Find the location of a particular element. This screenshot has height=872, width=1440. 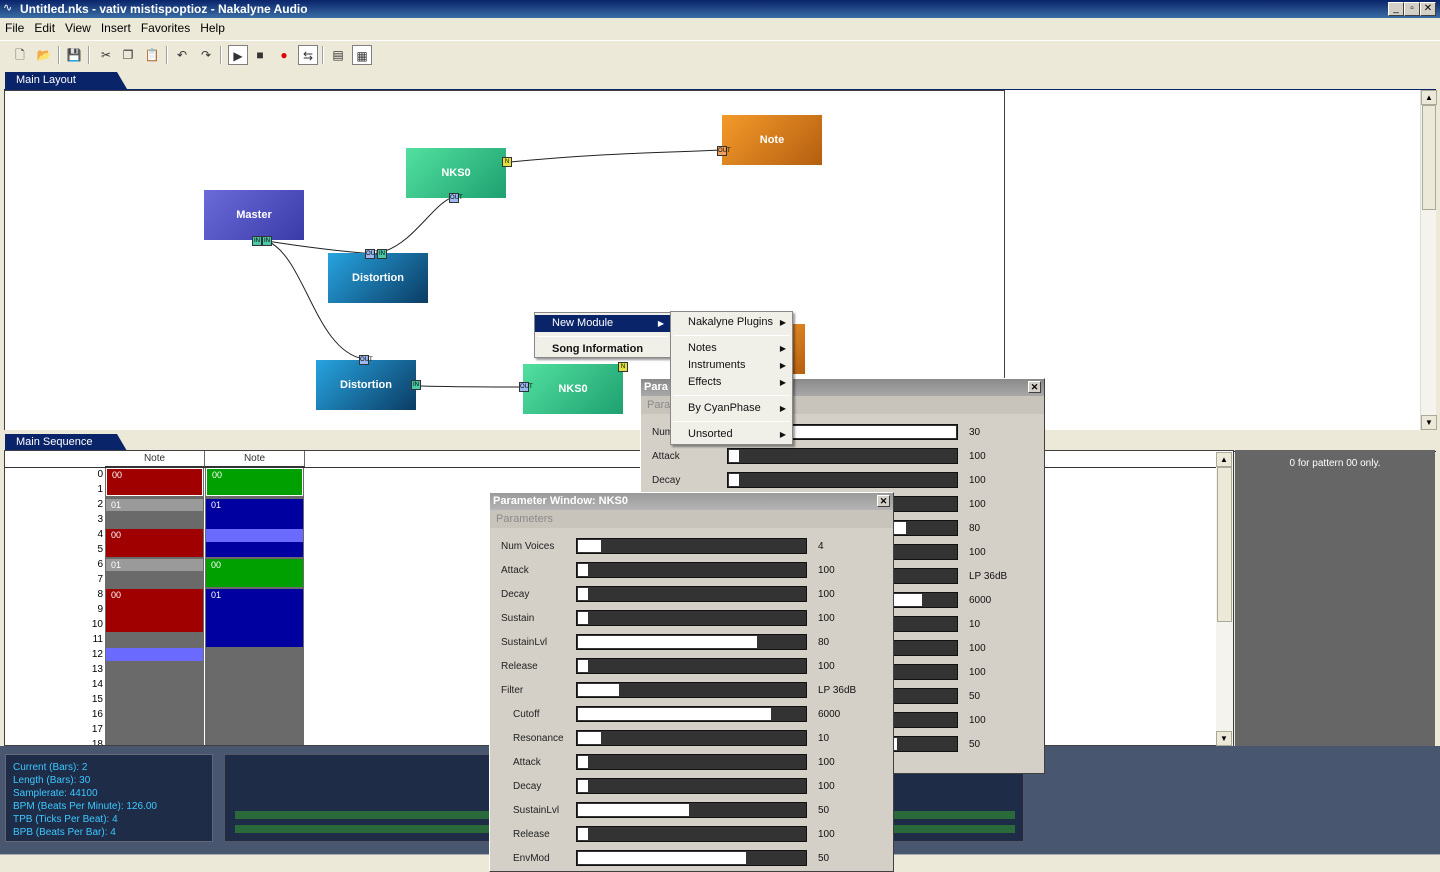

tab-main-layout: Main Layout is located at coordinates (66, 80).